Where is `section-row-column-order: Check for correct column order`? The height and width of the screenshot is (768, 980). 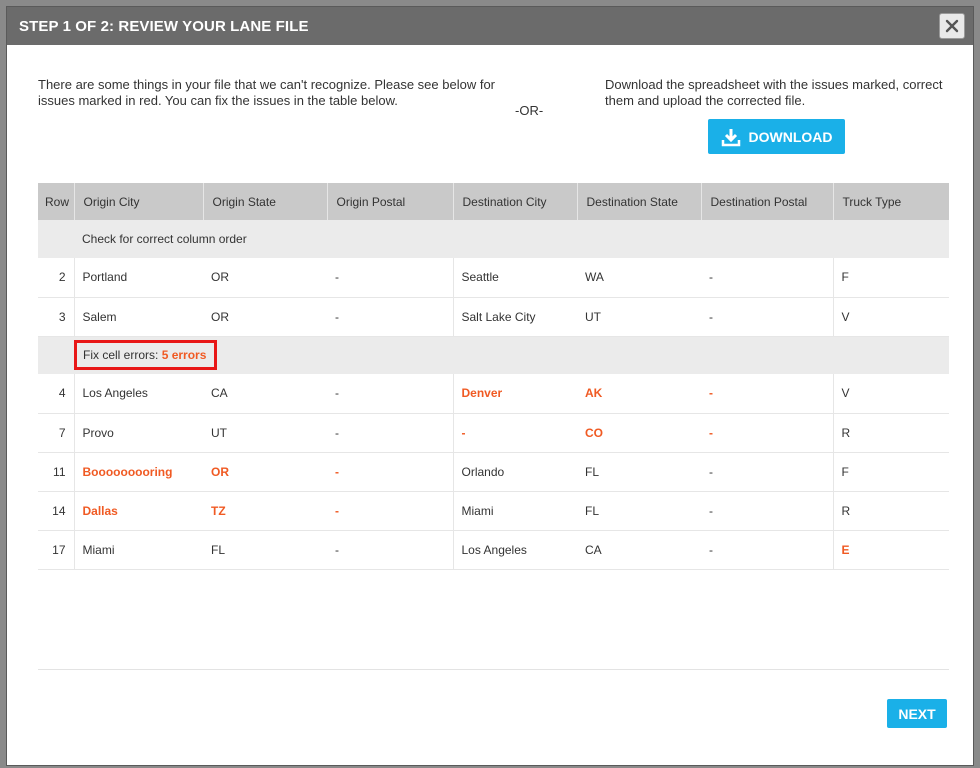
section-row-column-order: Check for correct column order is located at coordinates (493, 239).